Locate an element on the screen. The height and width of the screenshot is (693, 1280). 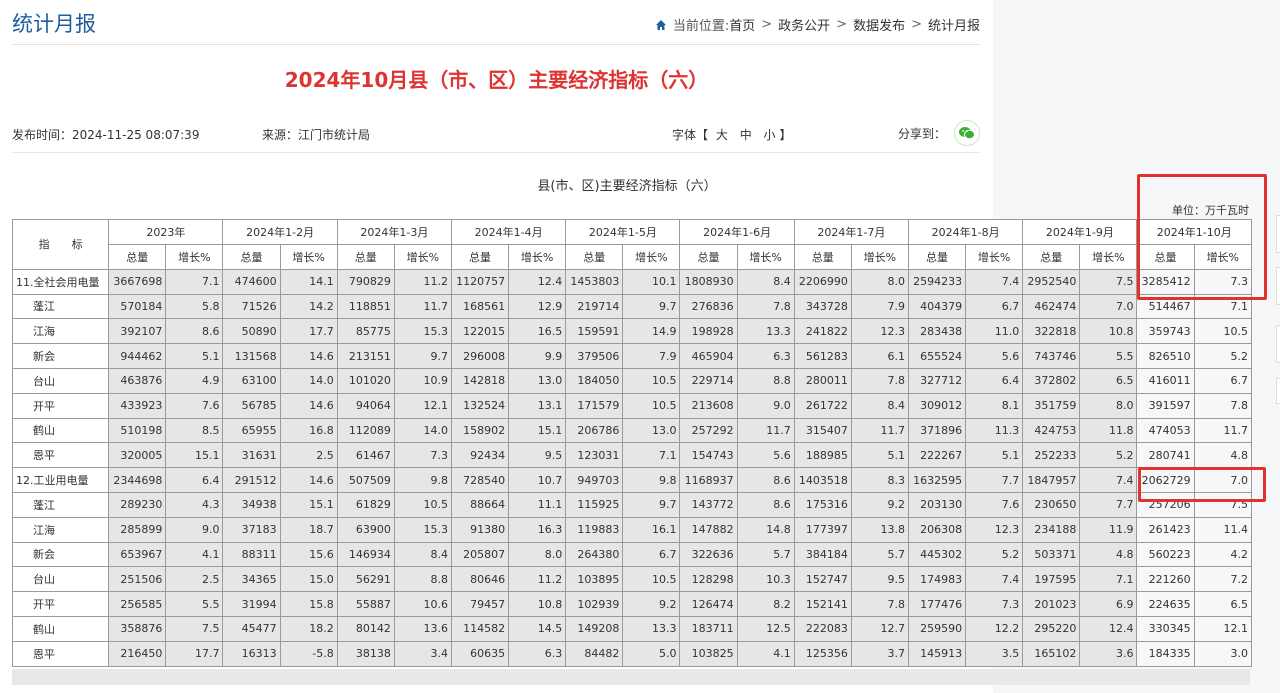
total-cell: 168561 is located at coordinates (480, 306).